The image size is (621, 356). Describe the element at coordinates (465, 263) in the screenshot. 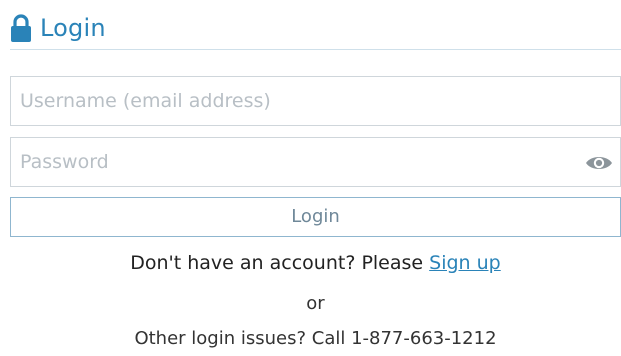

I see `signup-link: Sign up` at that location.